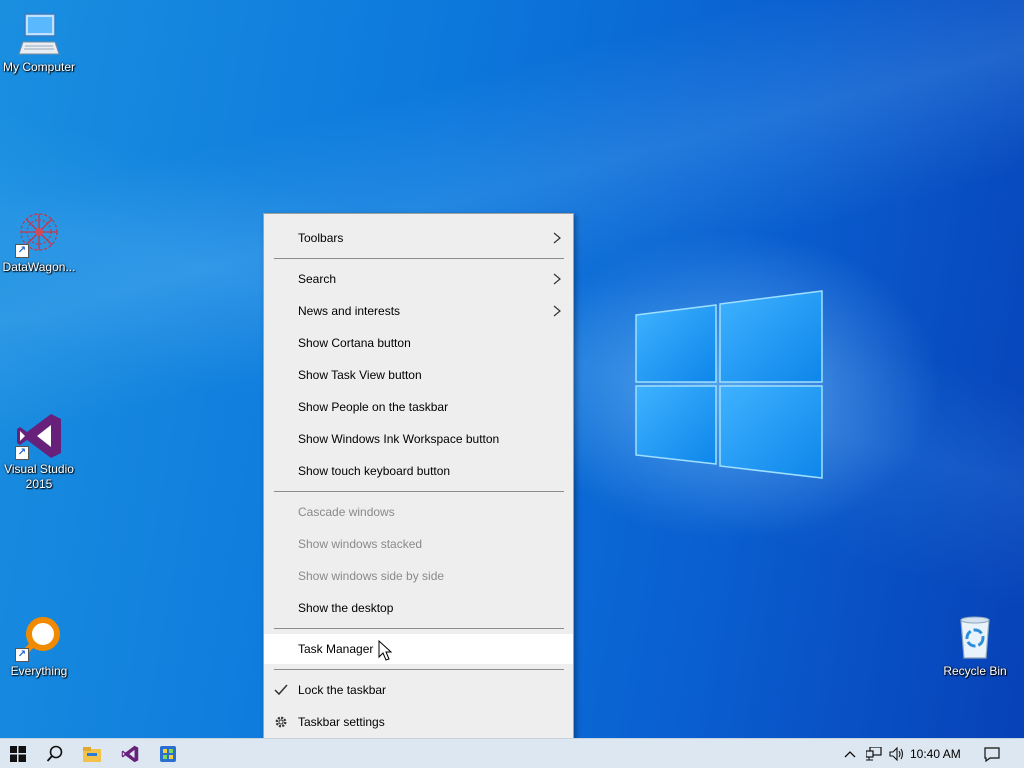 Image resolution: width=1024 pixels, height=769 pixels. What do you see at coordinates (418, 722) in the screenshot?
I see `menu-item-taskbar-settings: Taskbar settings` at bounding box center [418, 722].